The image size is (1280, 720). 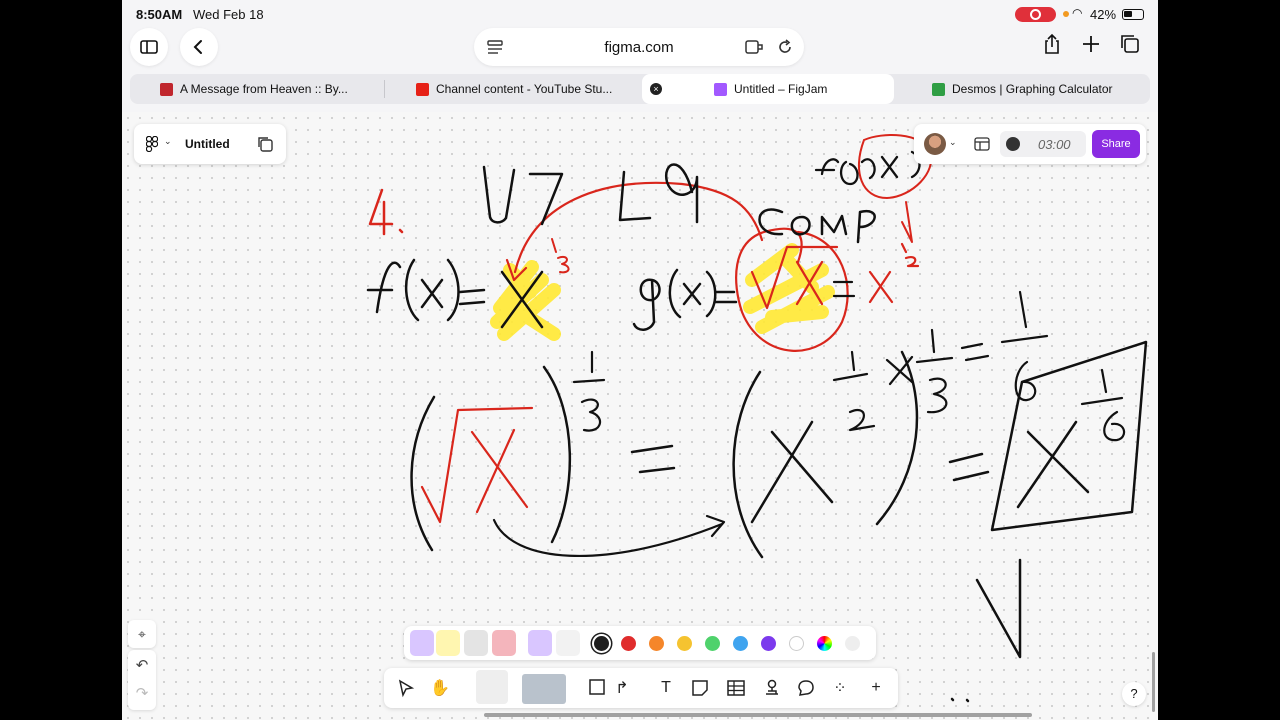 I want to click on back-button, so click(x=199, y=47).